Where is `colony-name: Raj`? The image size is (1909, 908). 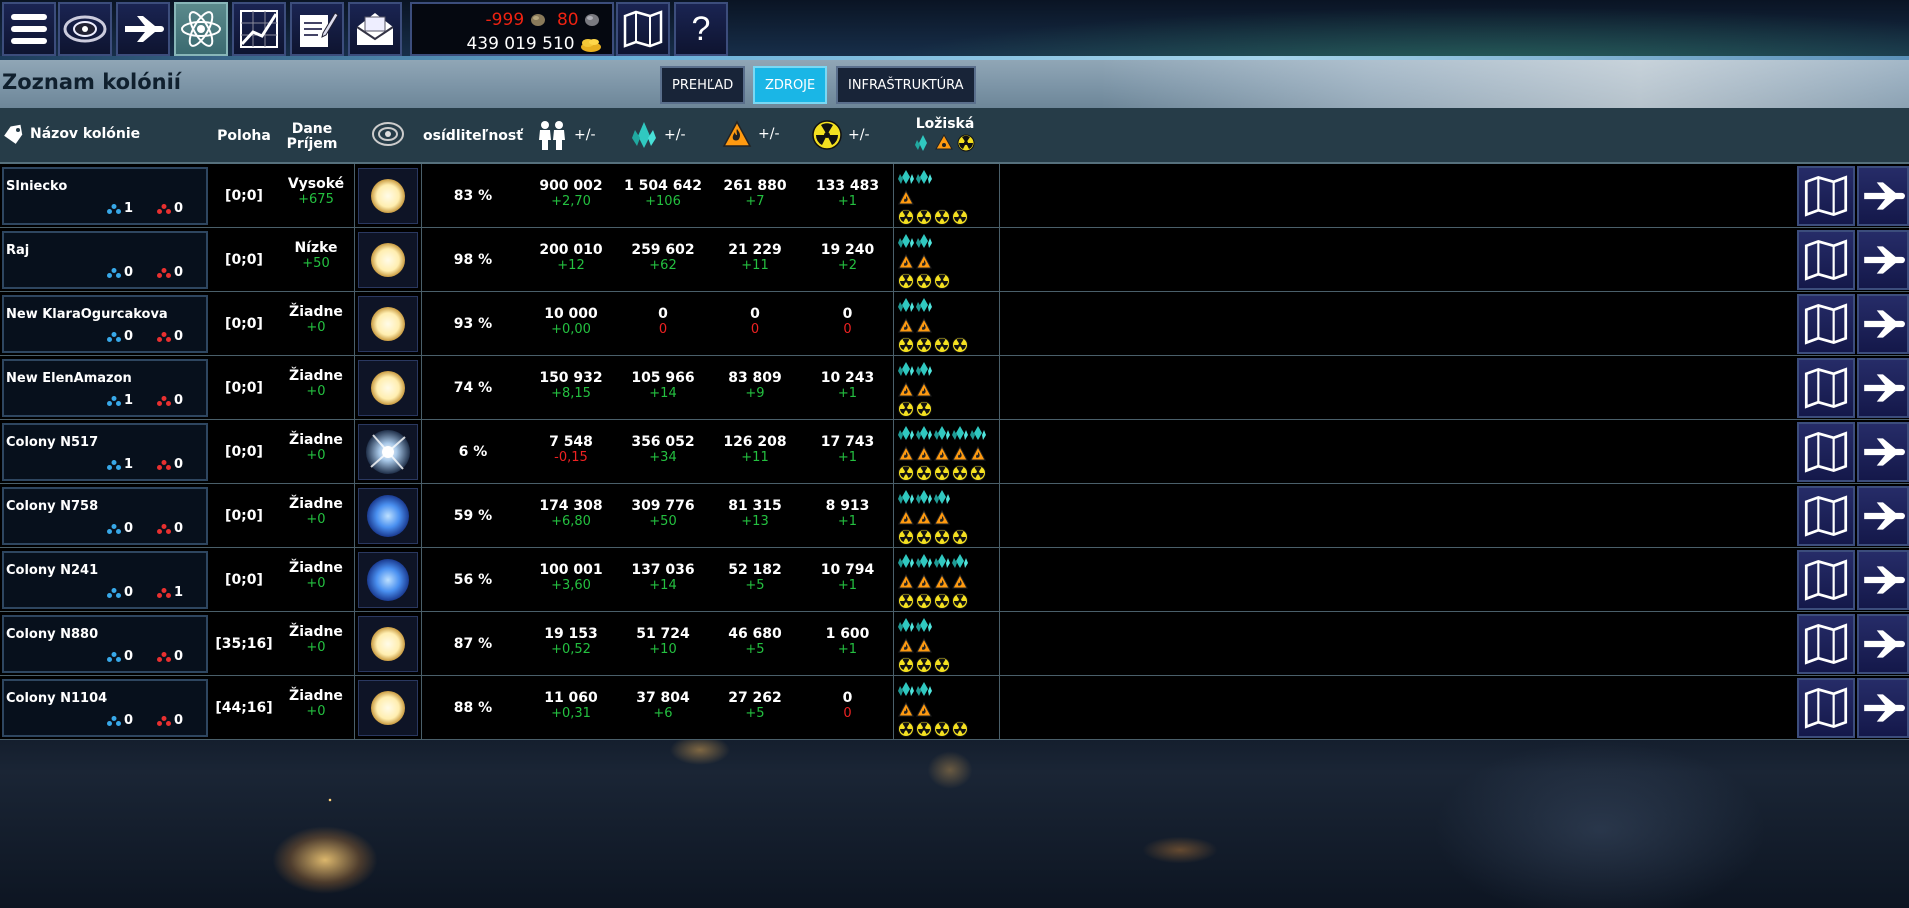
colony-name: Raj is located at coordinates (17, 250).